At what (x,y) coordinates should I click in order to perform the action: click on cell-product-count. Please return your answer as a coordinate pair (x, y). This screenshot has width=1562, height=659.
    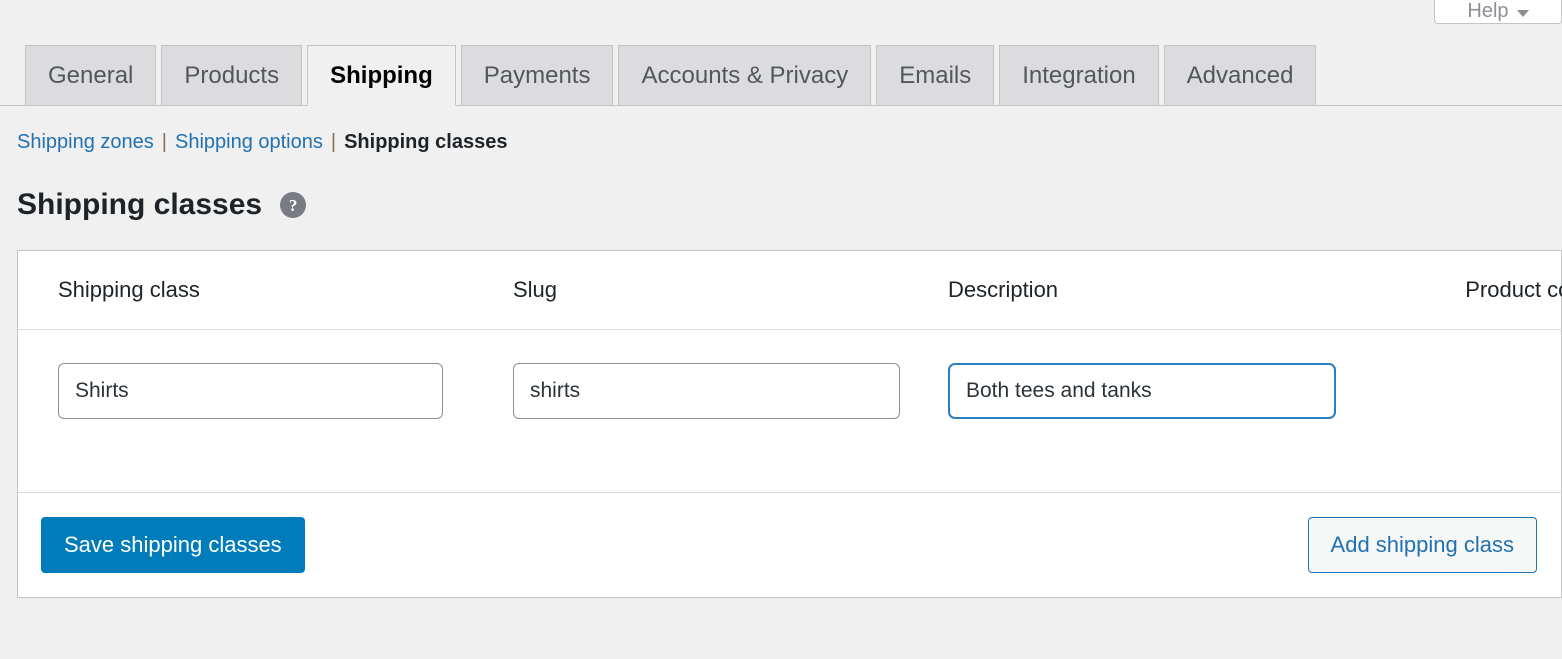
    Looking at the image, I should click on (1482, 391).